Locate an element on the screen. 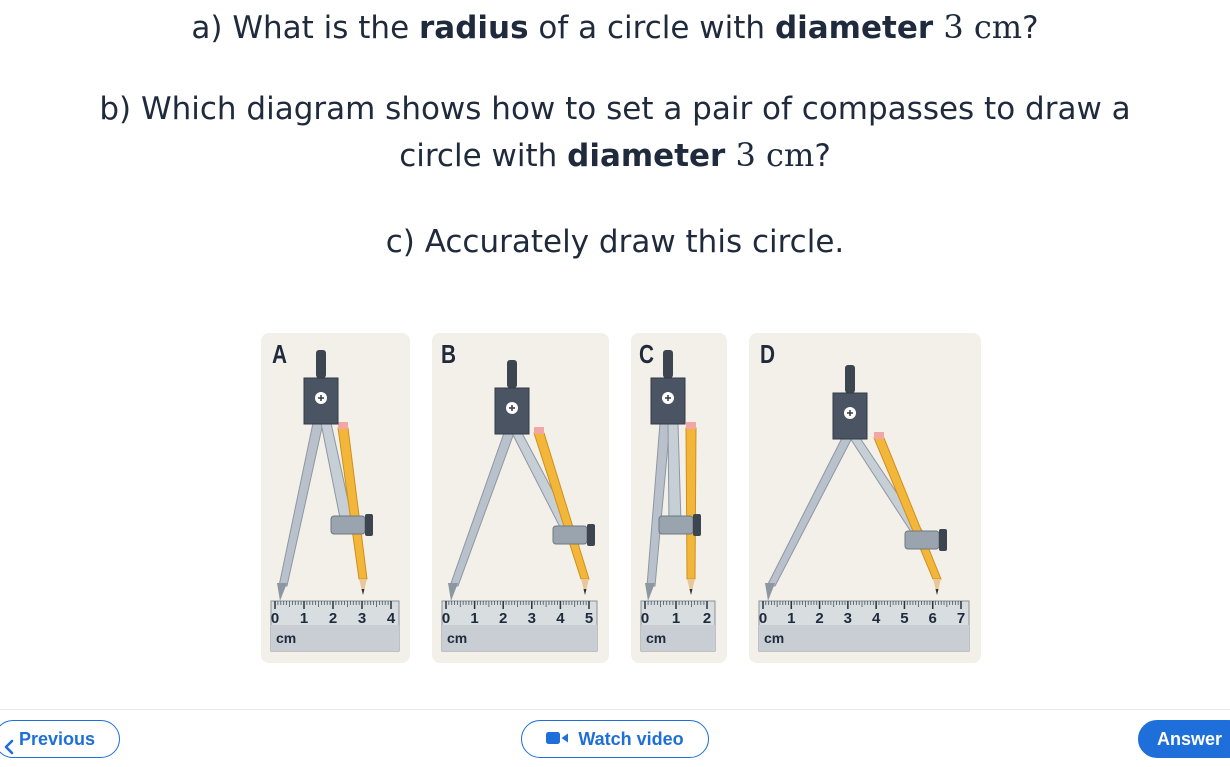 The height and width of the screenshot is (767, 1230). chevron-left-icon is located at coordinates (9, 749).